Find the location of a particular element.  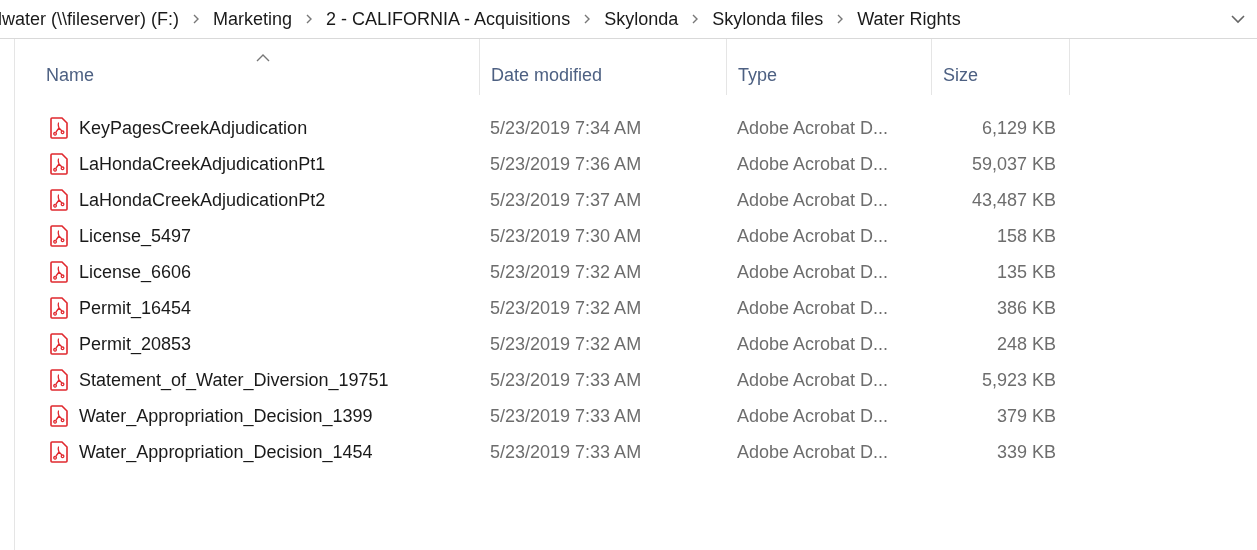

breadcrumb-item: Skylonda is located at coordinates (641, 19).